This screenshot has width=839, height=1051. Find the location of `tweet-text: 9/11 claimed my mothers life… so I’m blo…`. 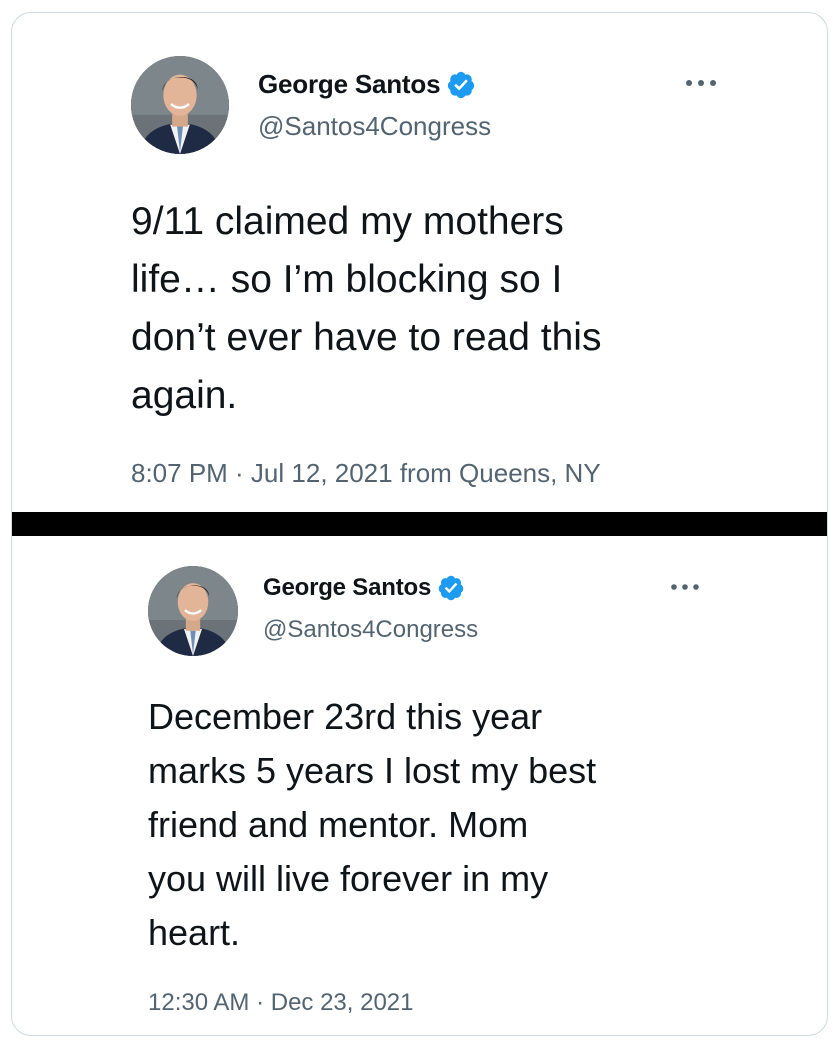

tweet-text: 9/11 claimed my mothers life… so I’m blo… is located at coordinates (366, 308).